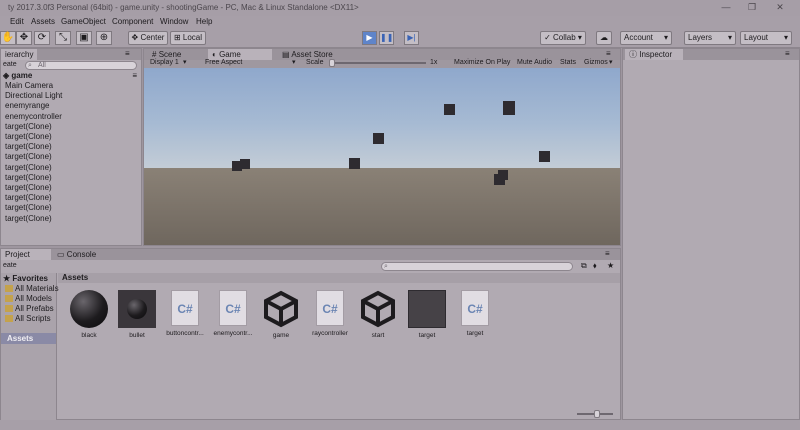  What do you see at coordinates (475, 313) in the screenshot?
I see `asset-target-script: C# target` at bounding box center [475, 313].